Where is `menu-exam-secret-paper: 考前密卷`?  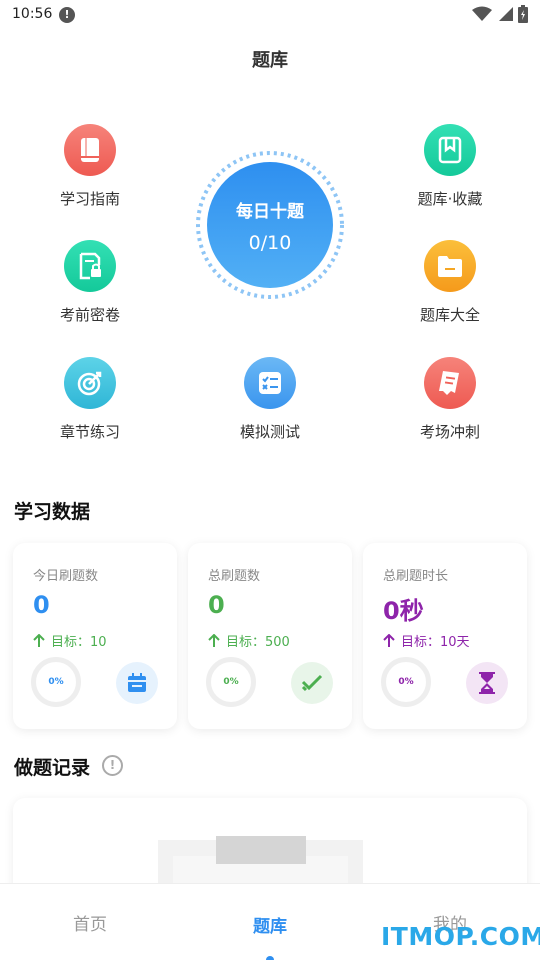
menu-exam-secret-paper: 考前密卷 is located at coordinates (90, 282).